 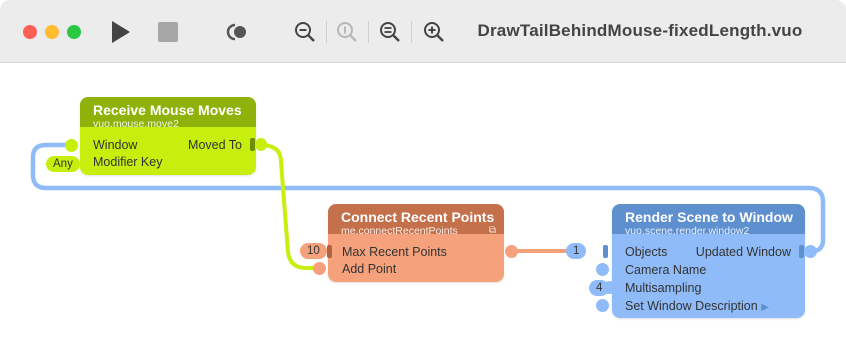 What do you see at coordinates (63, 164) in the screenshot?
I see `constant-modifier-key: Any` at bounding box center [63, 164].